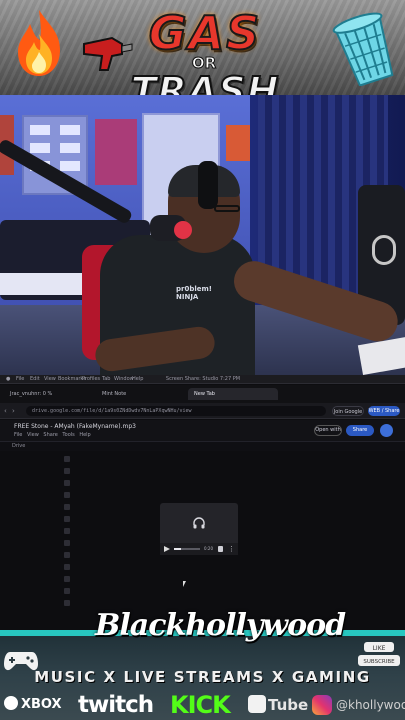 This screenshot has width=405, height=720. Describe the element at coordinates (33, 705) in the screenshot. I see `xbox-logo: XBOX` at that location.